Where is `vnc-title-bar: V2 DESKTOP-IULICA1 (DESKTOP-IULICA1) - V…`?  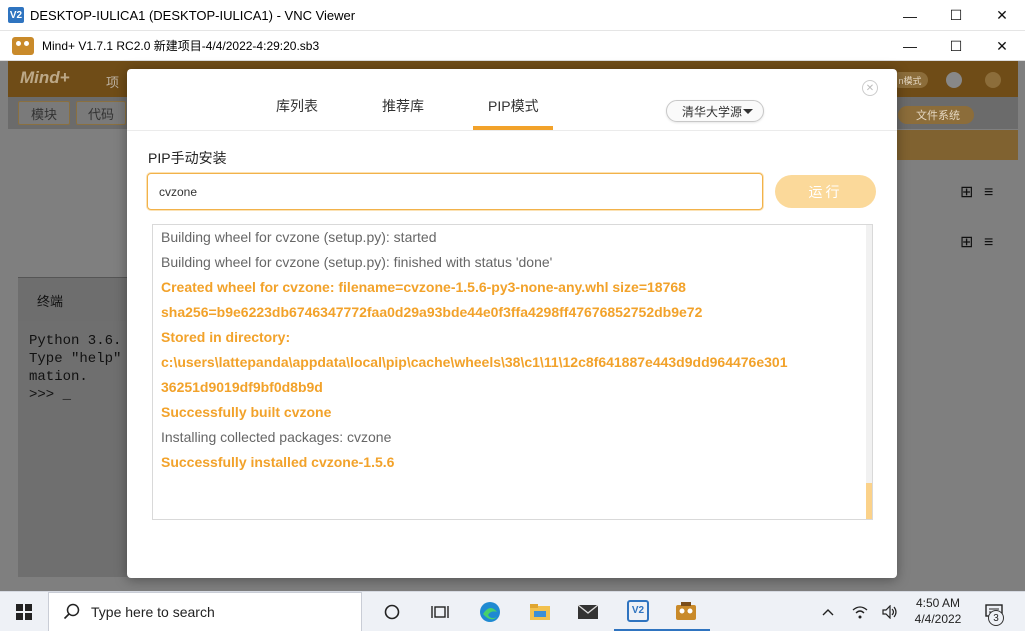
vnc-title-bar: V2 DESKTOP-IULICA1 (DESKTOP-IULICA1) - V… is located at coordinates (512, 15).